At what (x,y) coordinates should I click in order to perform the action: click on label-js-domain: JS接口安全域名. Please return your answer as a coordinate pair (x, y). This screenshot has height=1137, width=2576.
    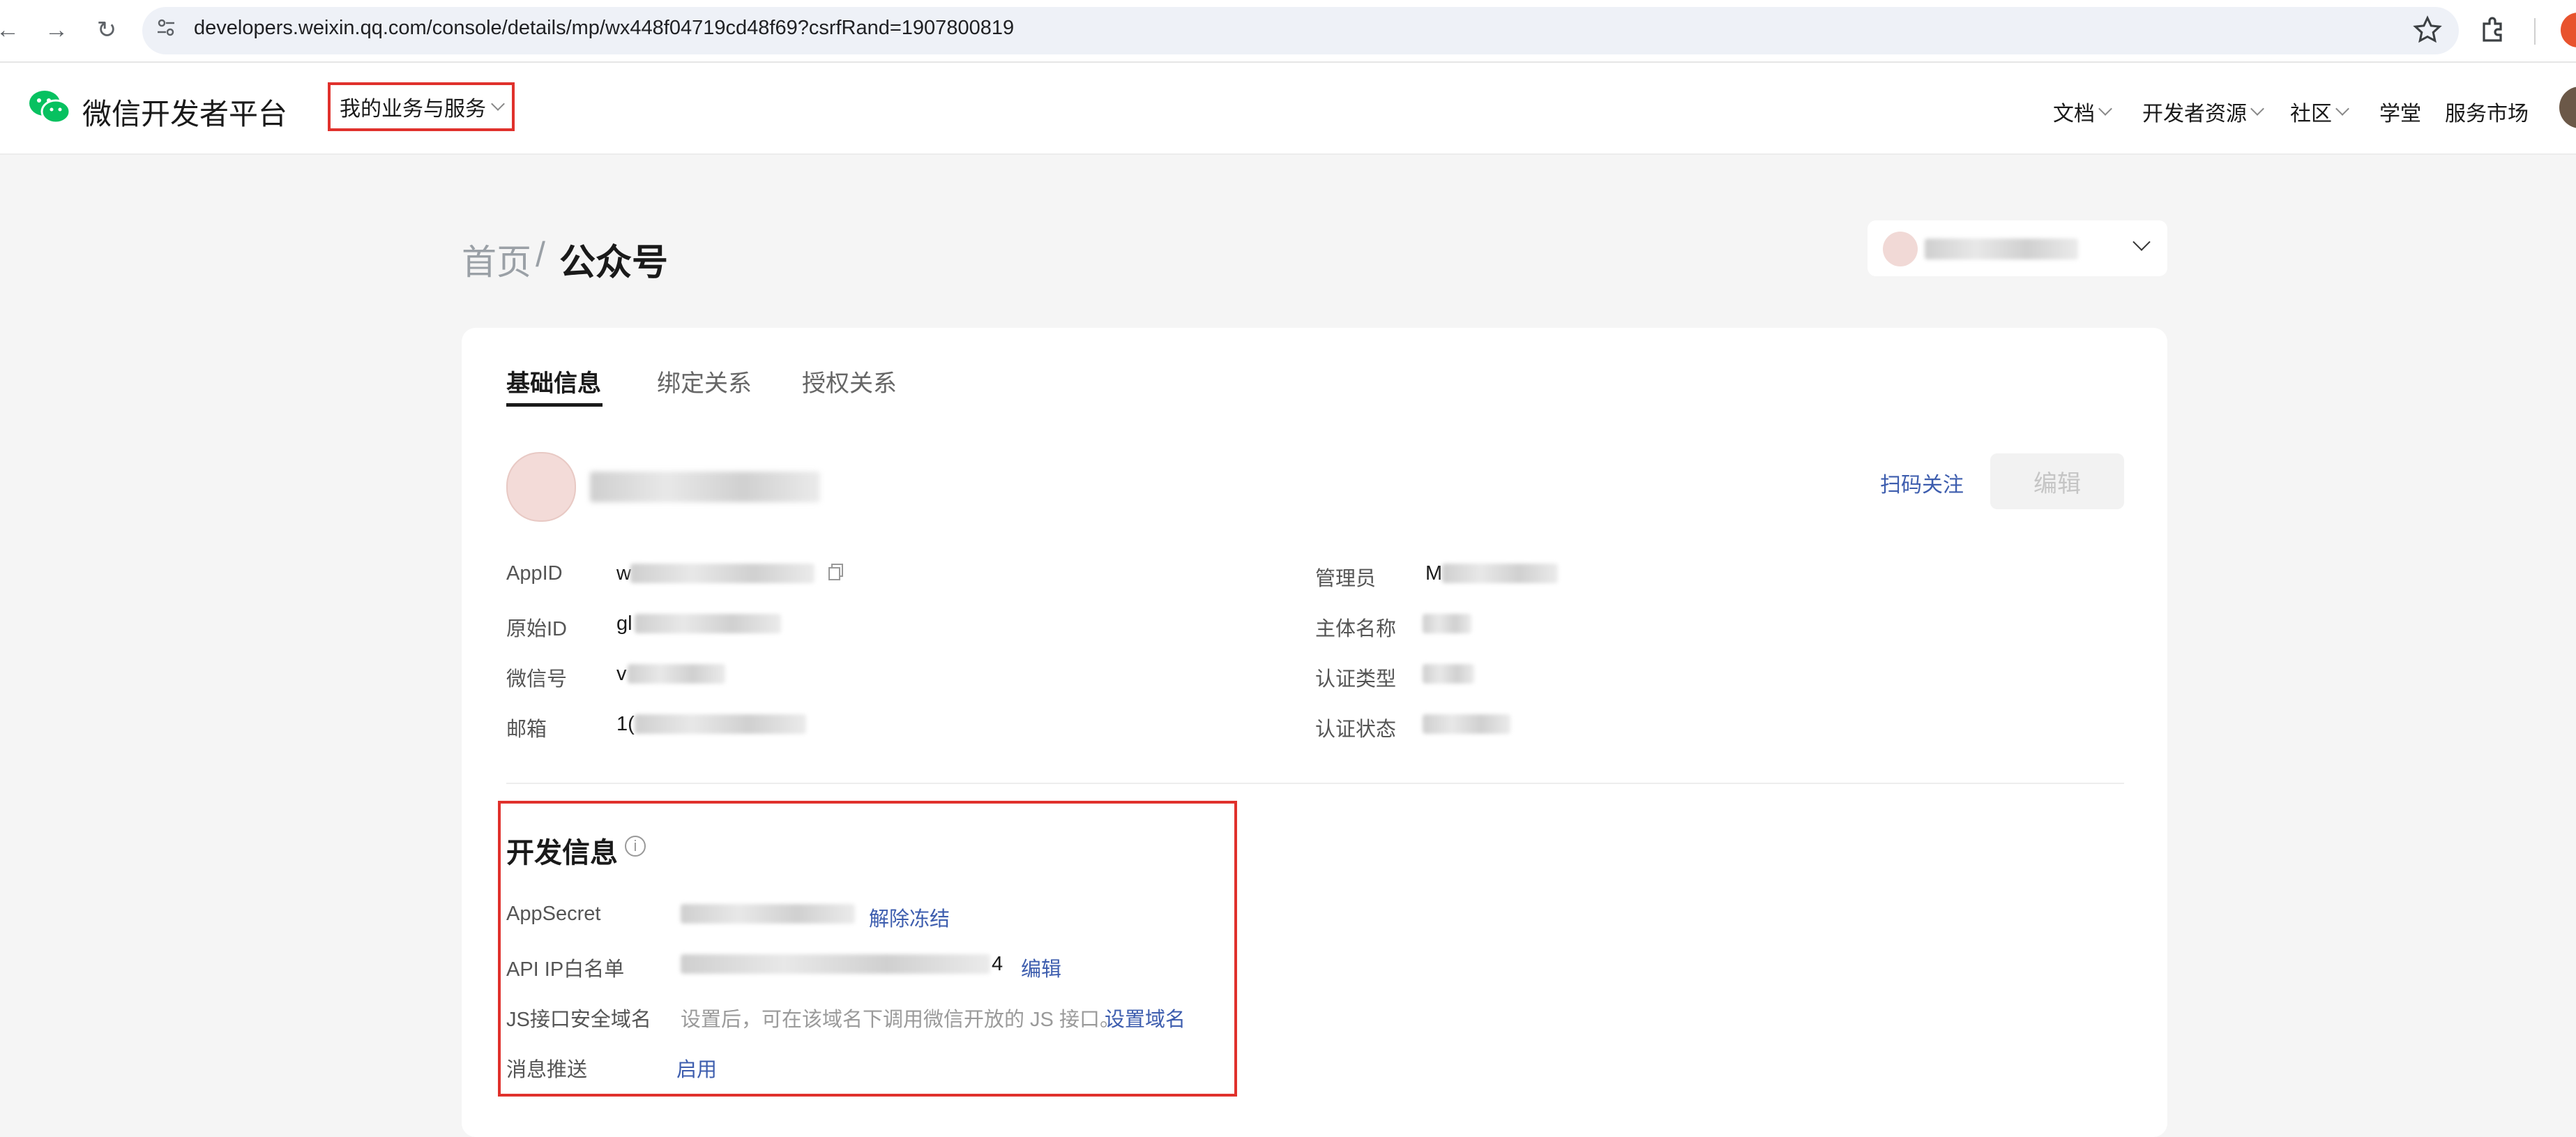
    Looking at the image, I should click on (578, 1020).